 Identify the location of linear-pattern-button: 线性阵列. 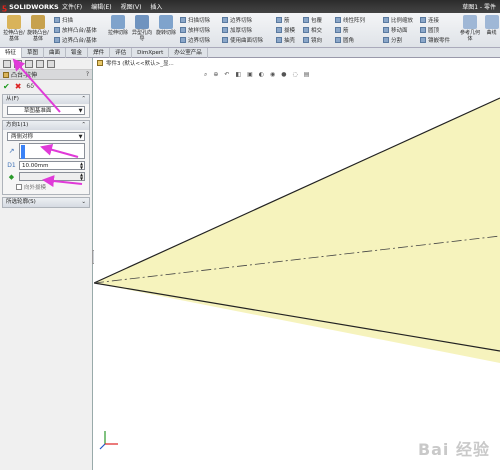
(350, 19).